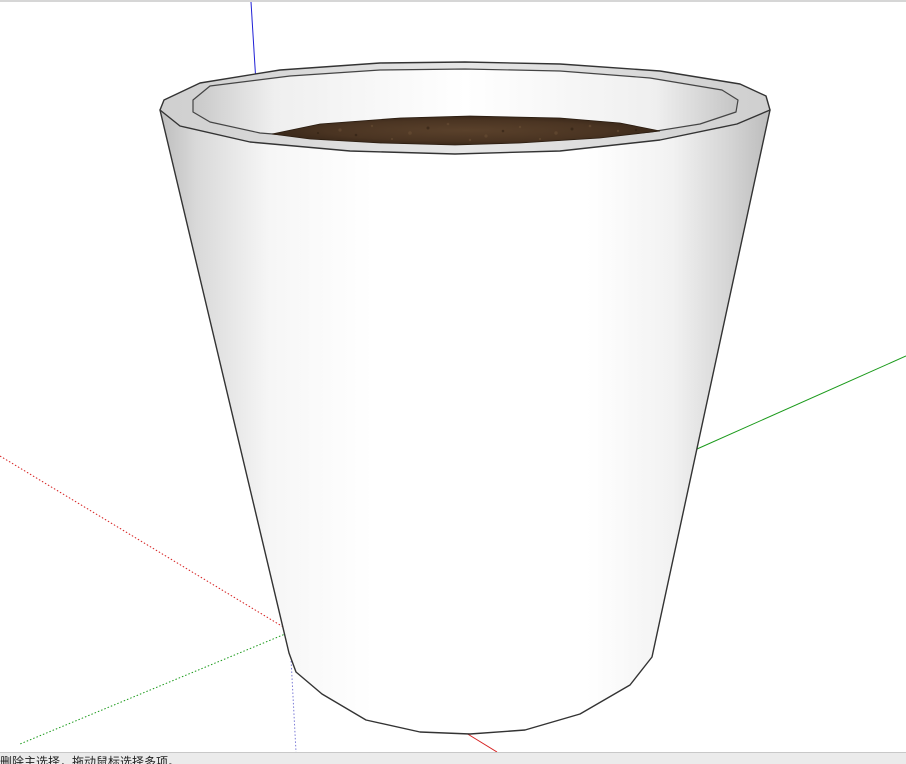  I want to click on red-axis-line, so click(481, 742).